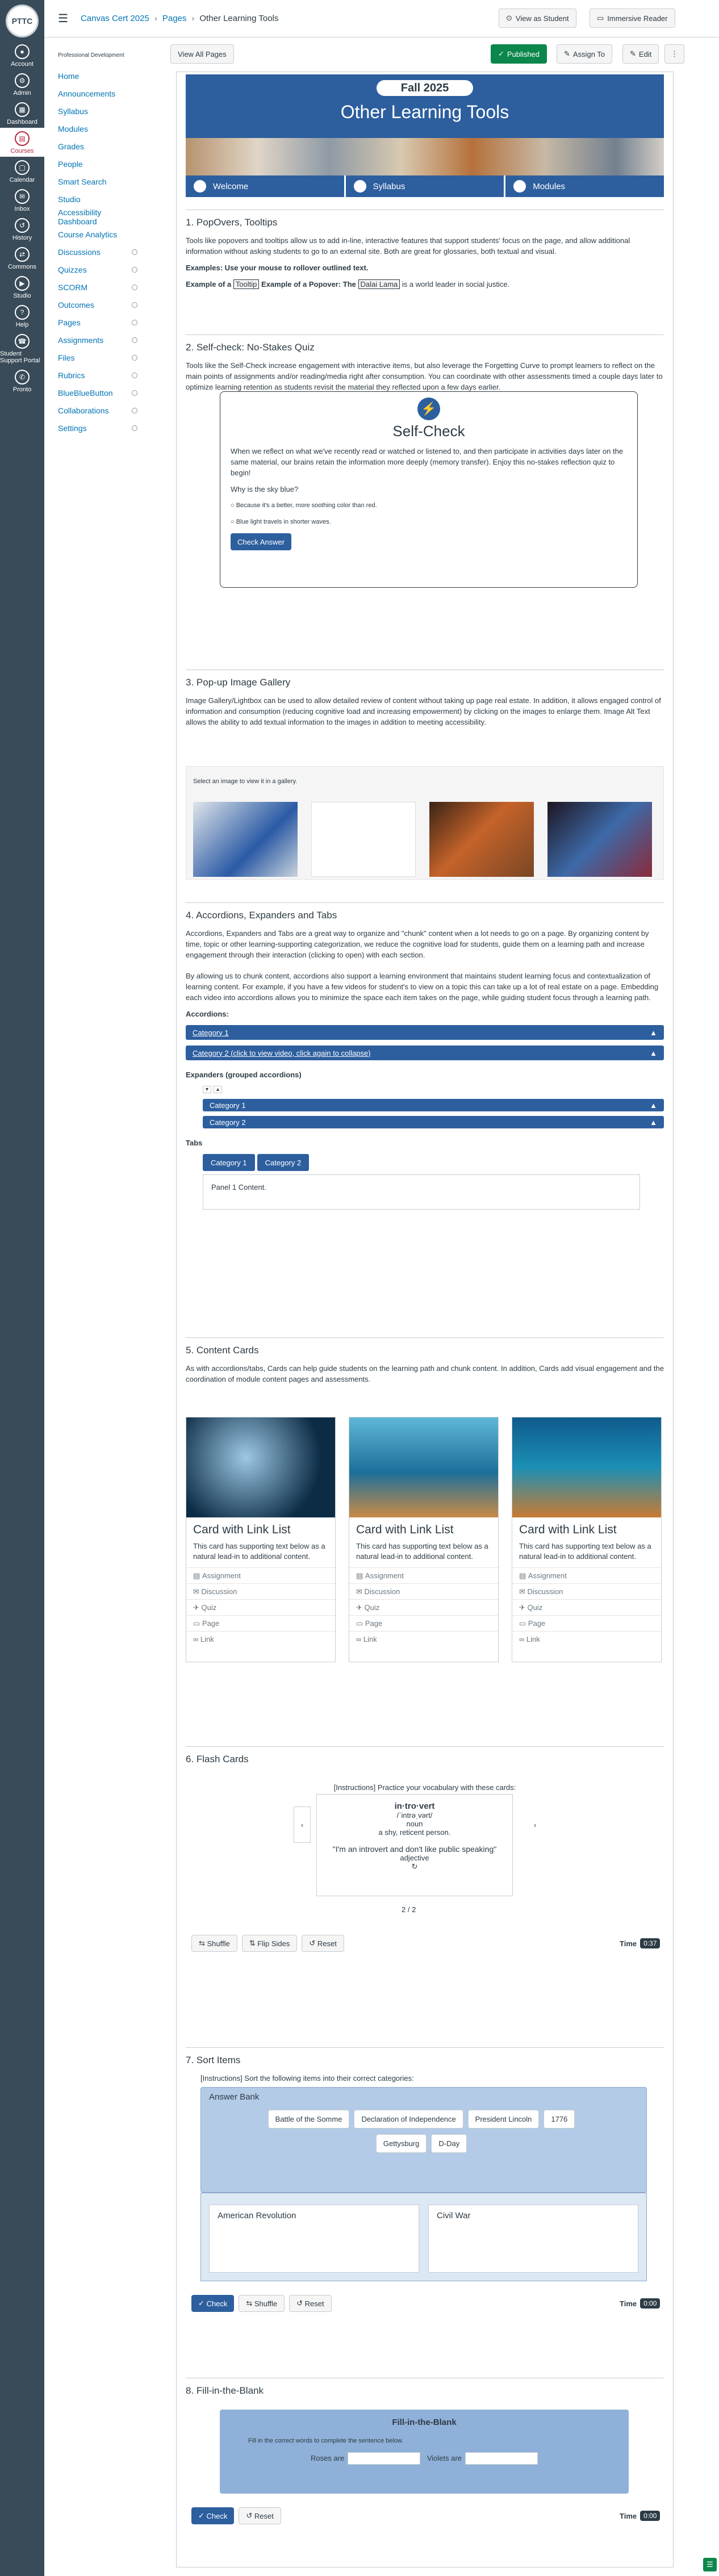  What do you see at coordinates (22, 316) in the screenshot?
I see `global-nav-help: ? Help` at bounding box center [22, 316].